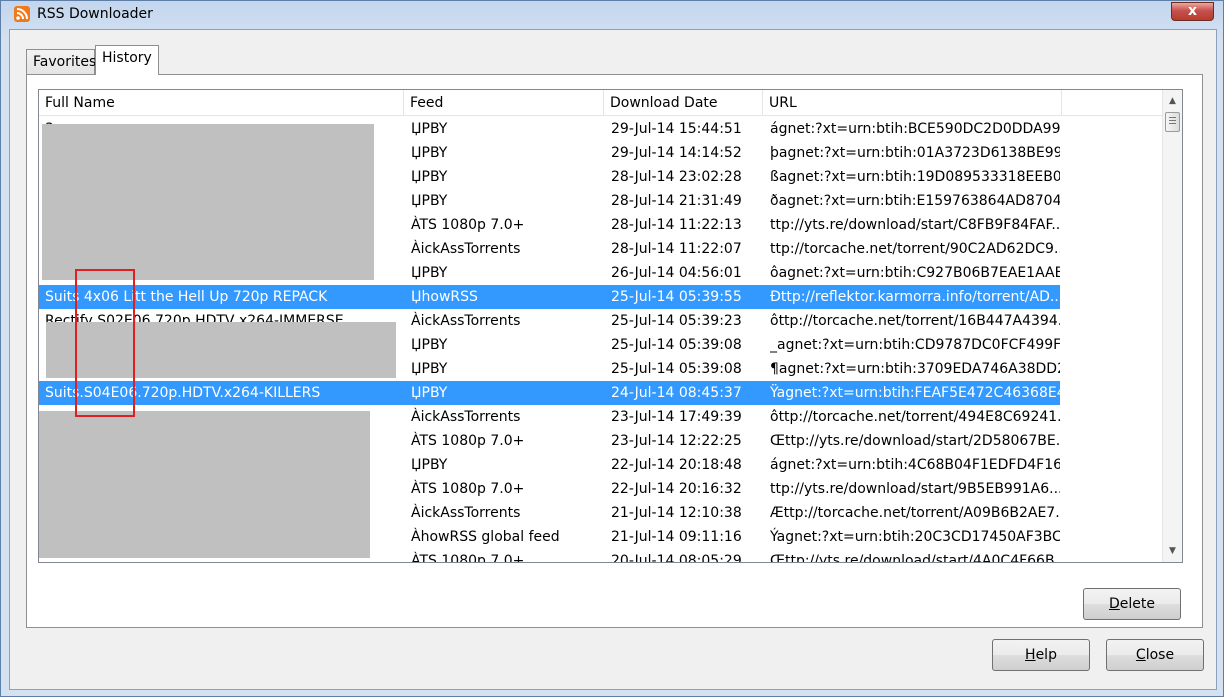 This screenshot has width=1224, height=697. What do you see at coordinates (504, 103) in the screenshot?
I see `column-header-feed: Feed` at bounding box center [504, 103].